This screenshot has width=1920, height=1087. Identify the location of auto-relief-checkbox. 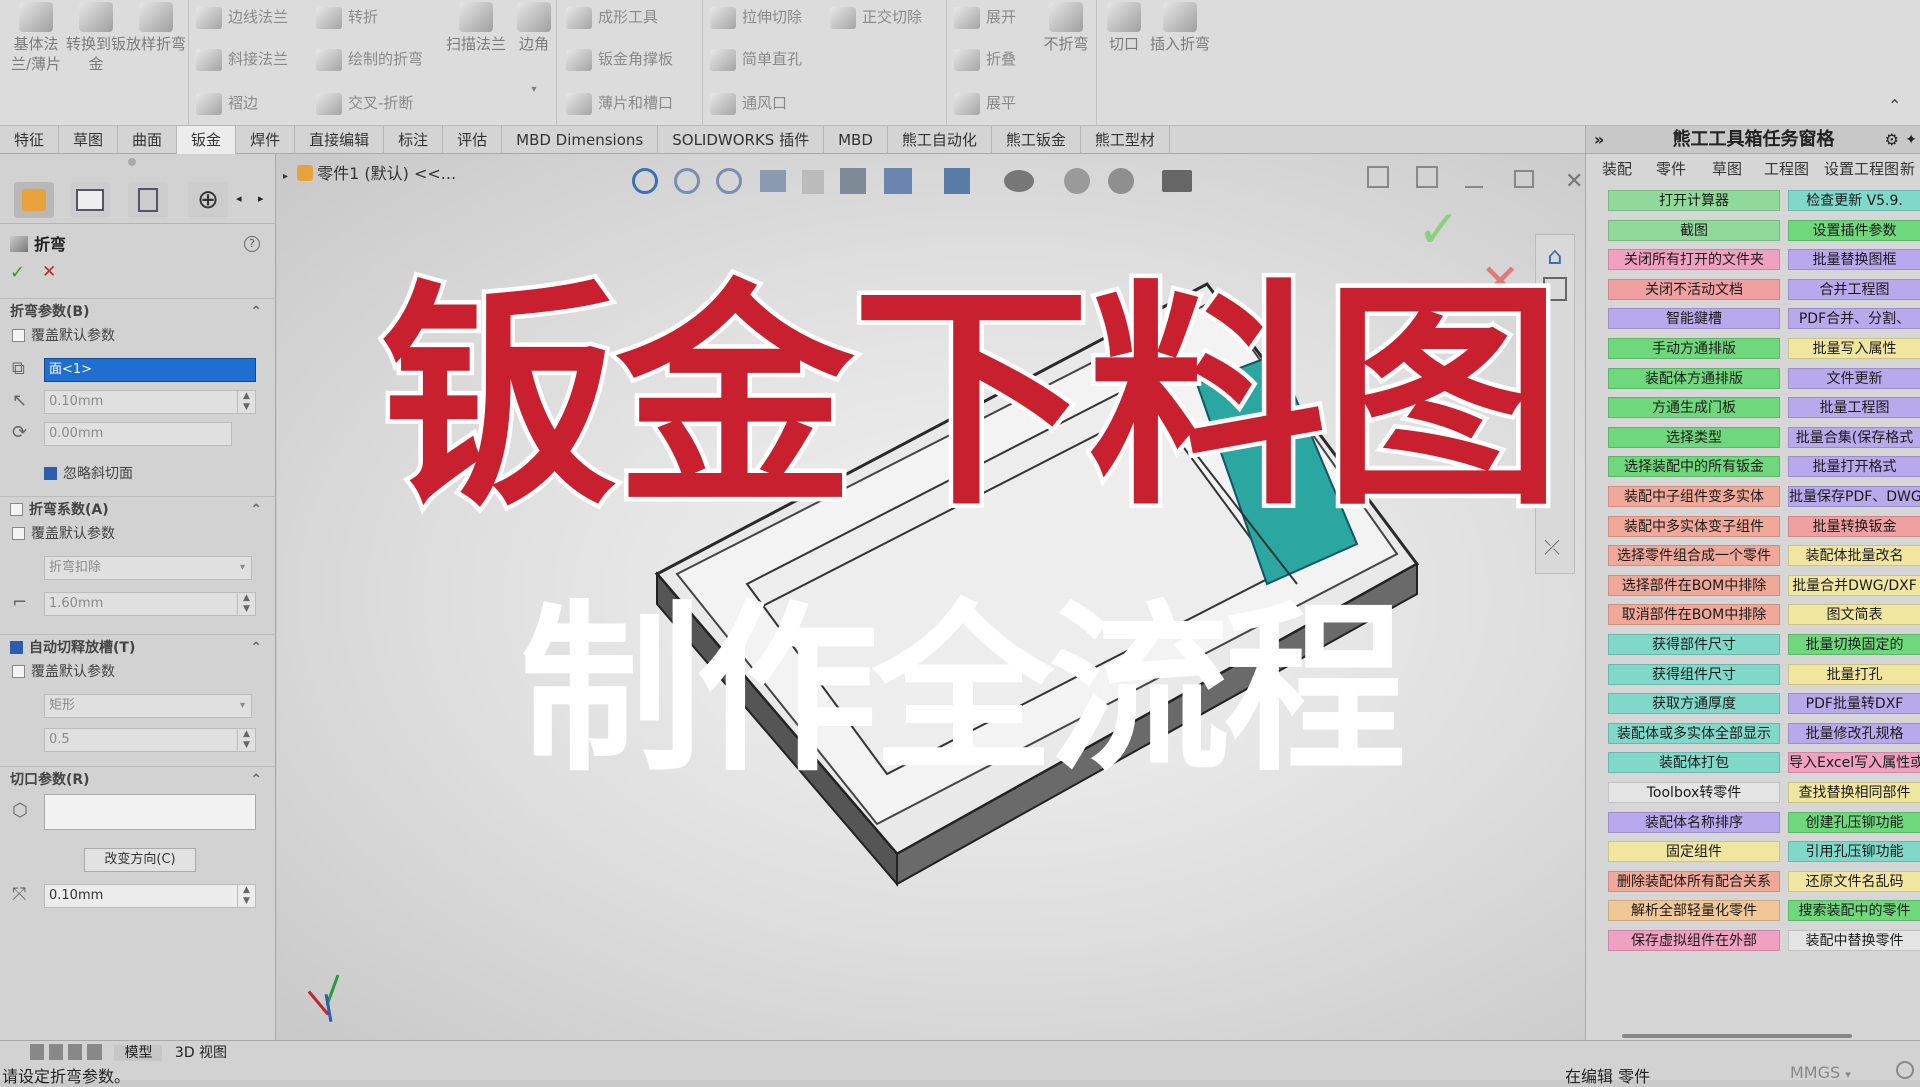
(16, 647).